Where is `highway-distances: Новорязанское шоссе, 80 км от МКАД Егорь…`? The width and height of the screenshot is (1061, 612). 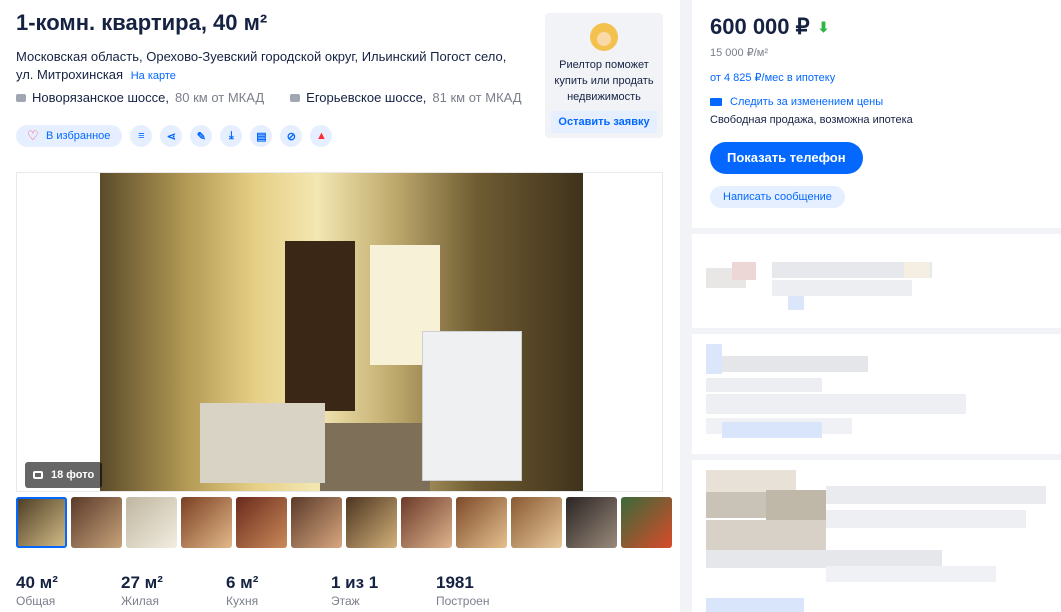
highway-distances: Новорязанское шоссе, 80 км от МКАД Егорь… is located at coordinates (269, 97).